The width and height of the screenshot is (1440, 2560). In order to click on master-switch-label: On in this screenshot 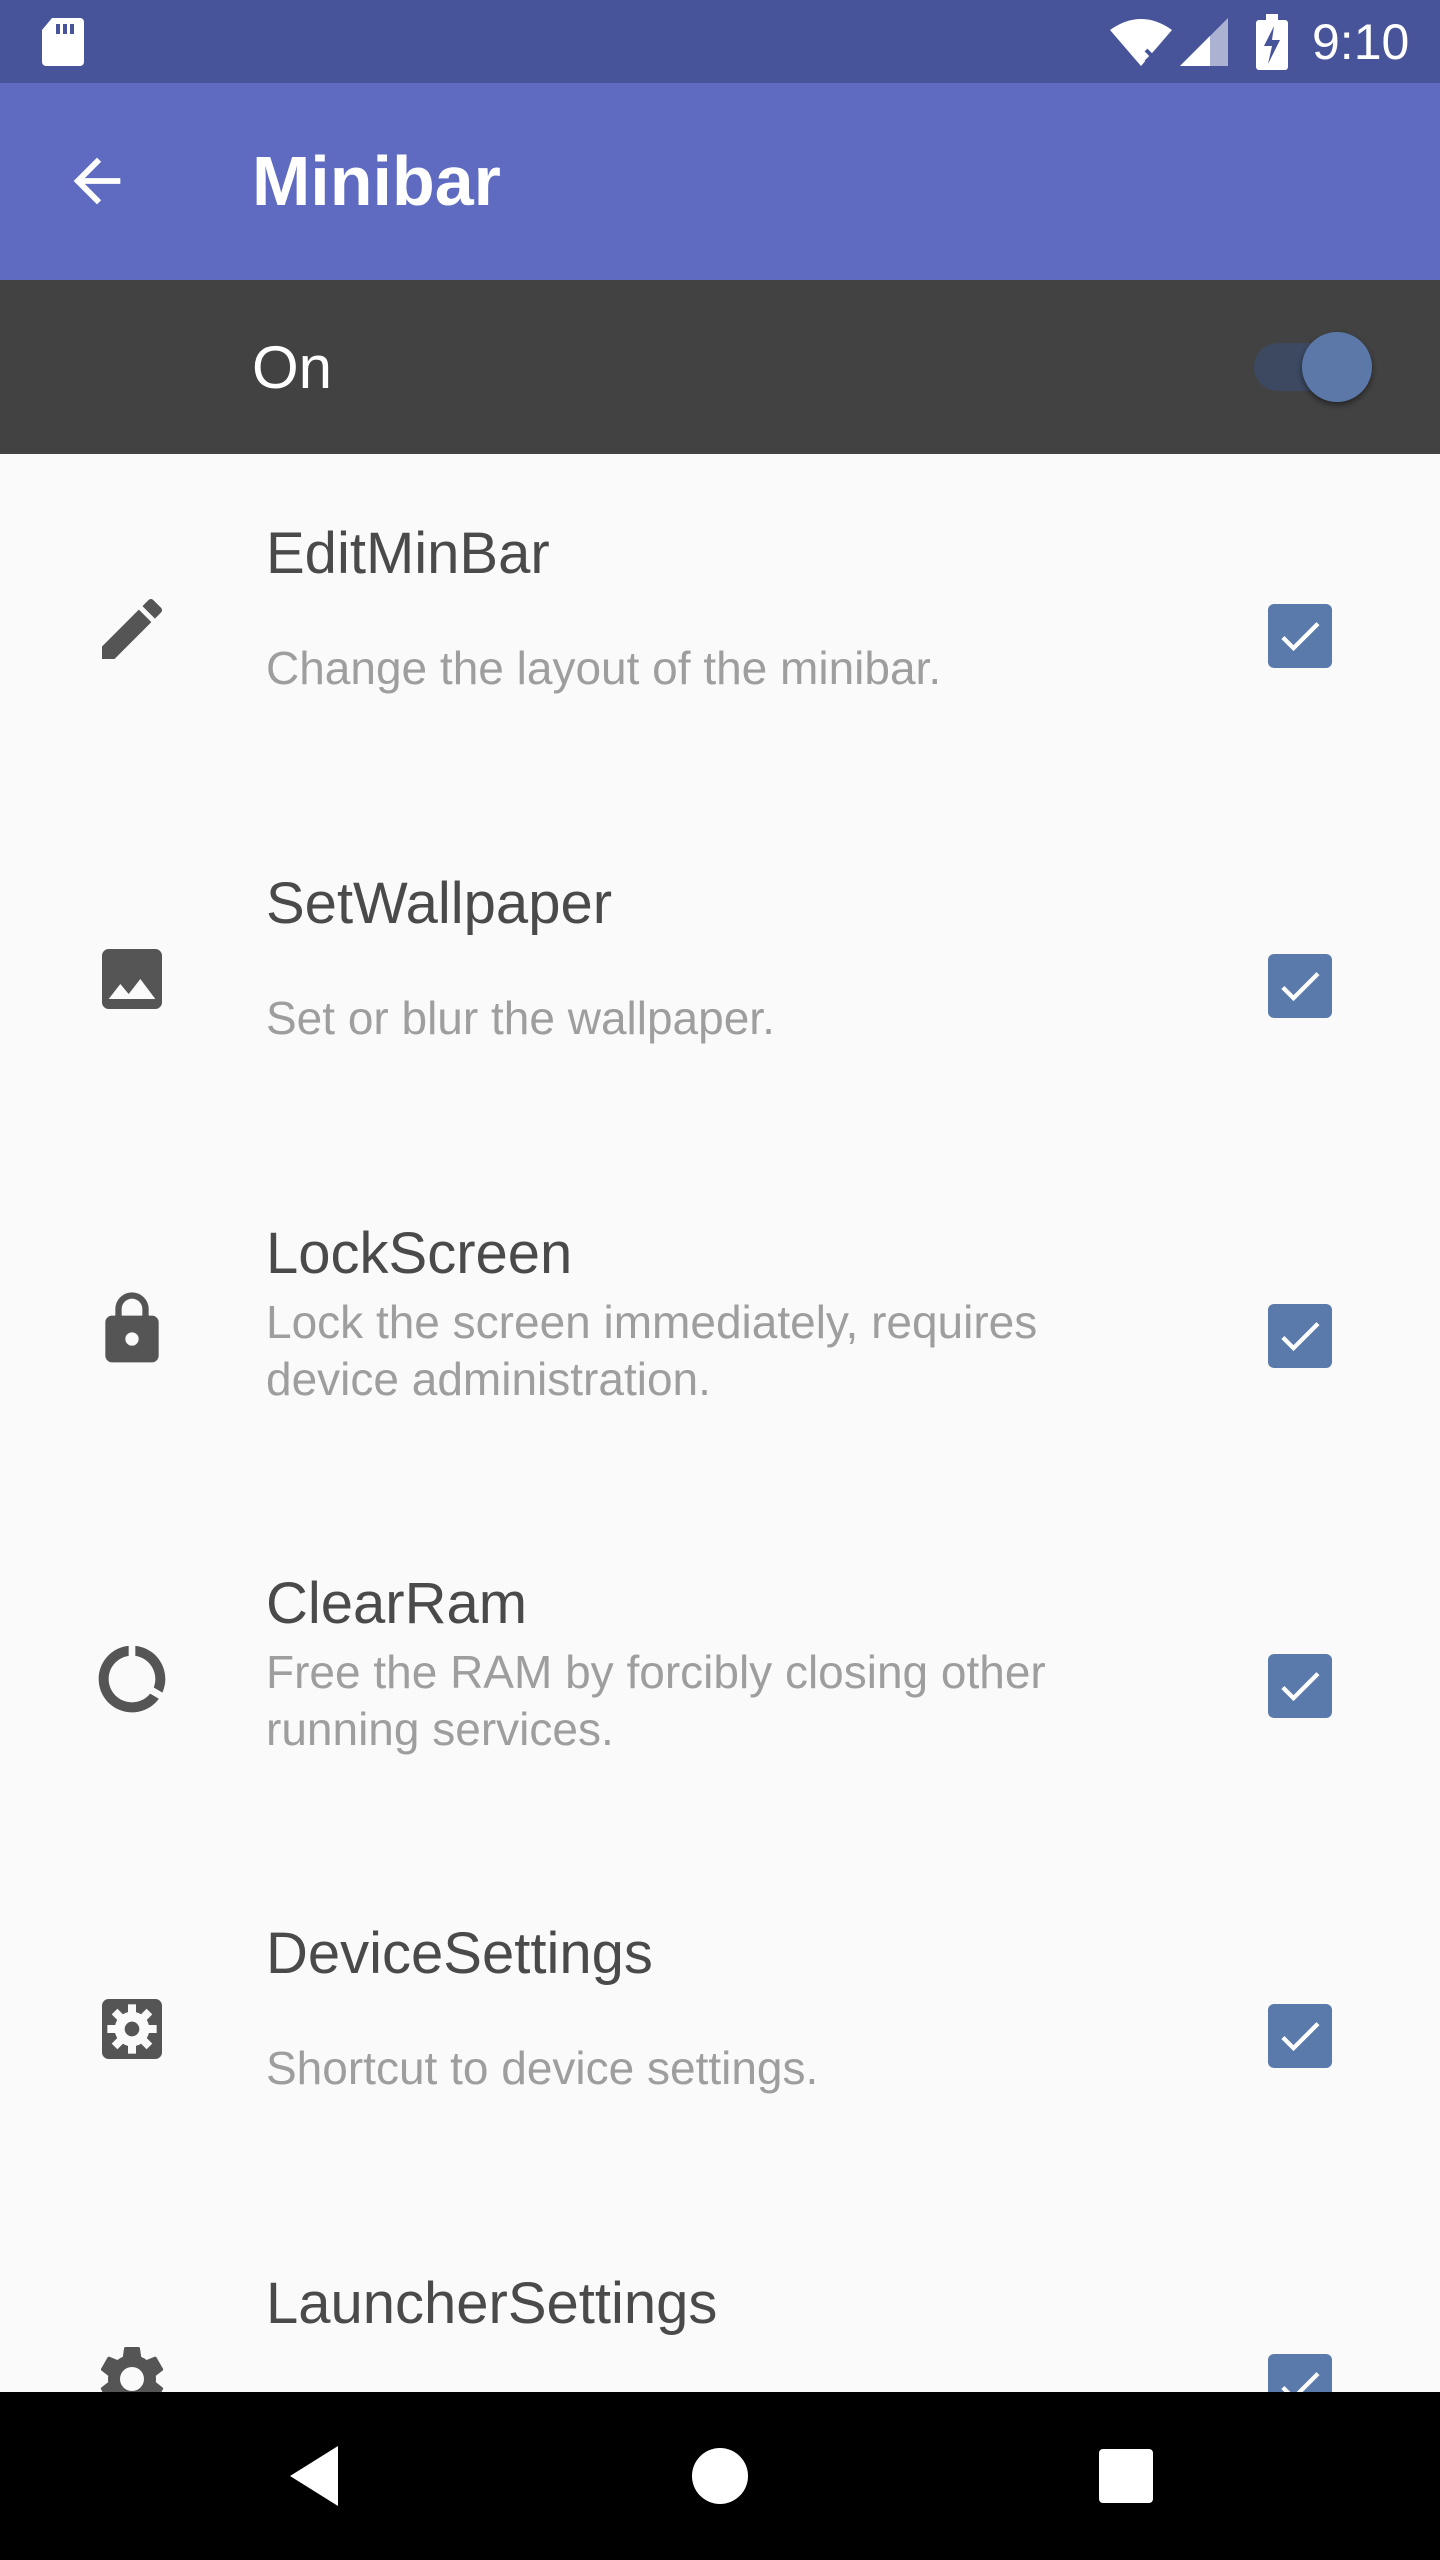, I will do `click(292, 367)`.